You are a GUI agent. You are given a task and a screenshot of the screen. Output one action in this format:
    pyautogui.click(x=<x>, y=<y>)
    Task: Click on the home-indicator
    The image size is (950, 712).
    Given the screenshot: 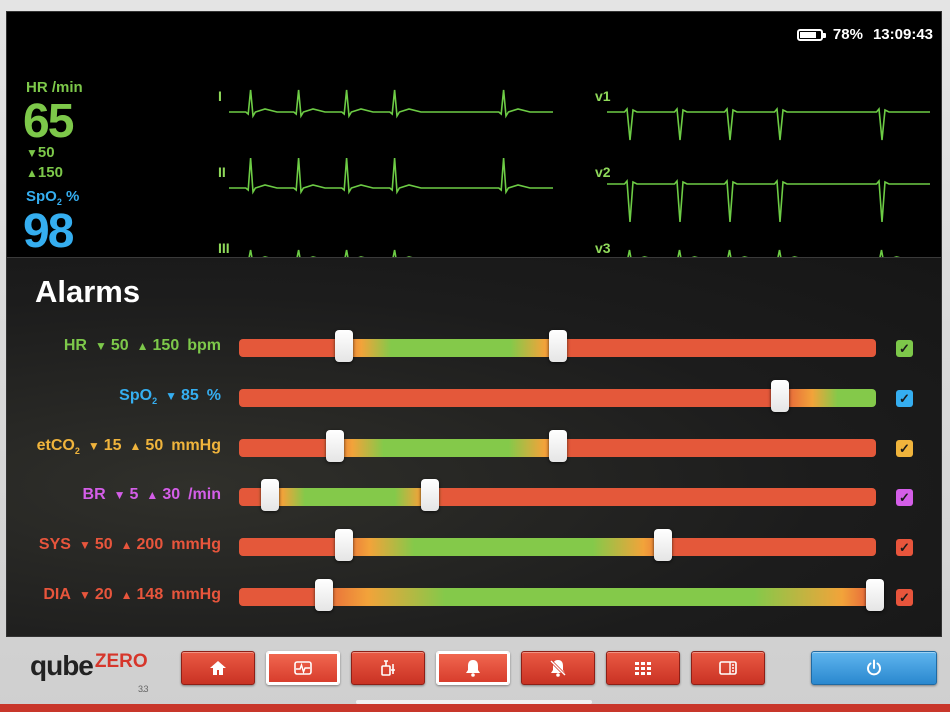 What is the action you would take?
    pyautogui.click(x=474, y=702)
    